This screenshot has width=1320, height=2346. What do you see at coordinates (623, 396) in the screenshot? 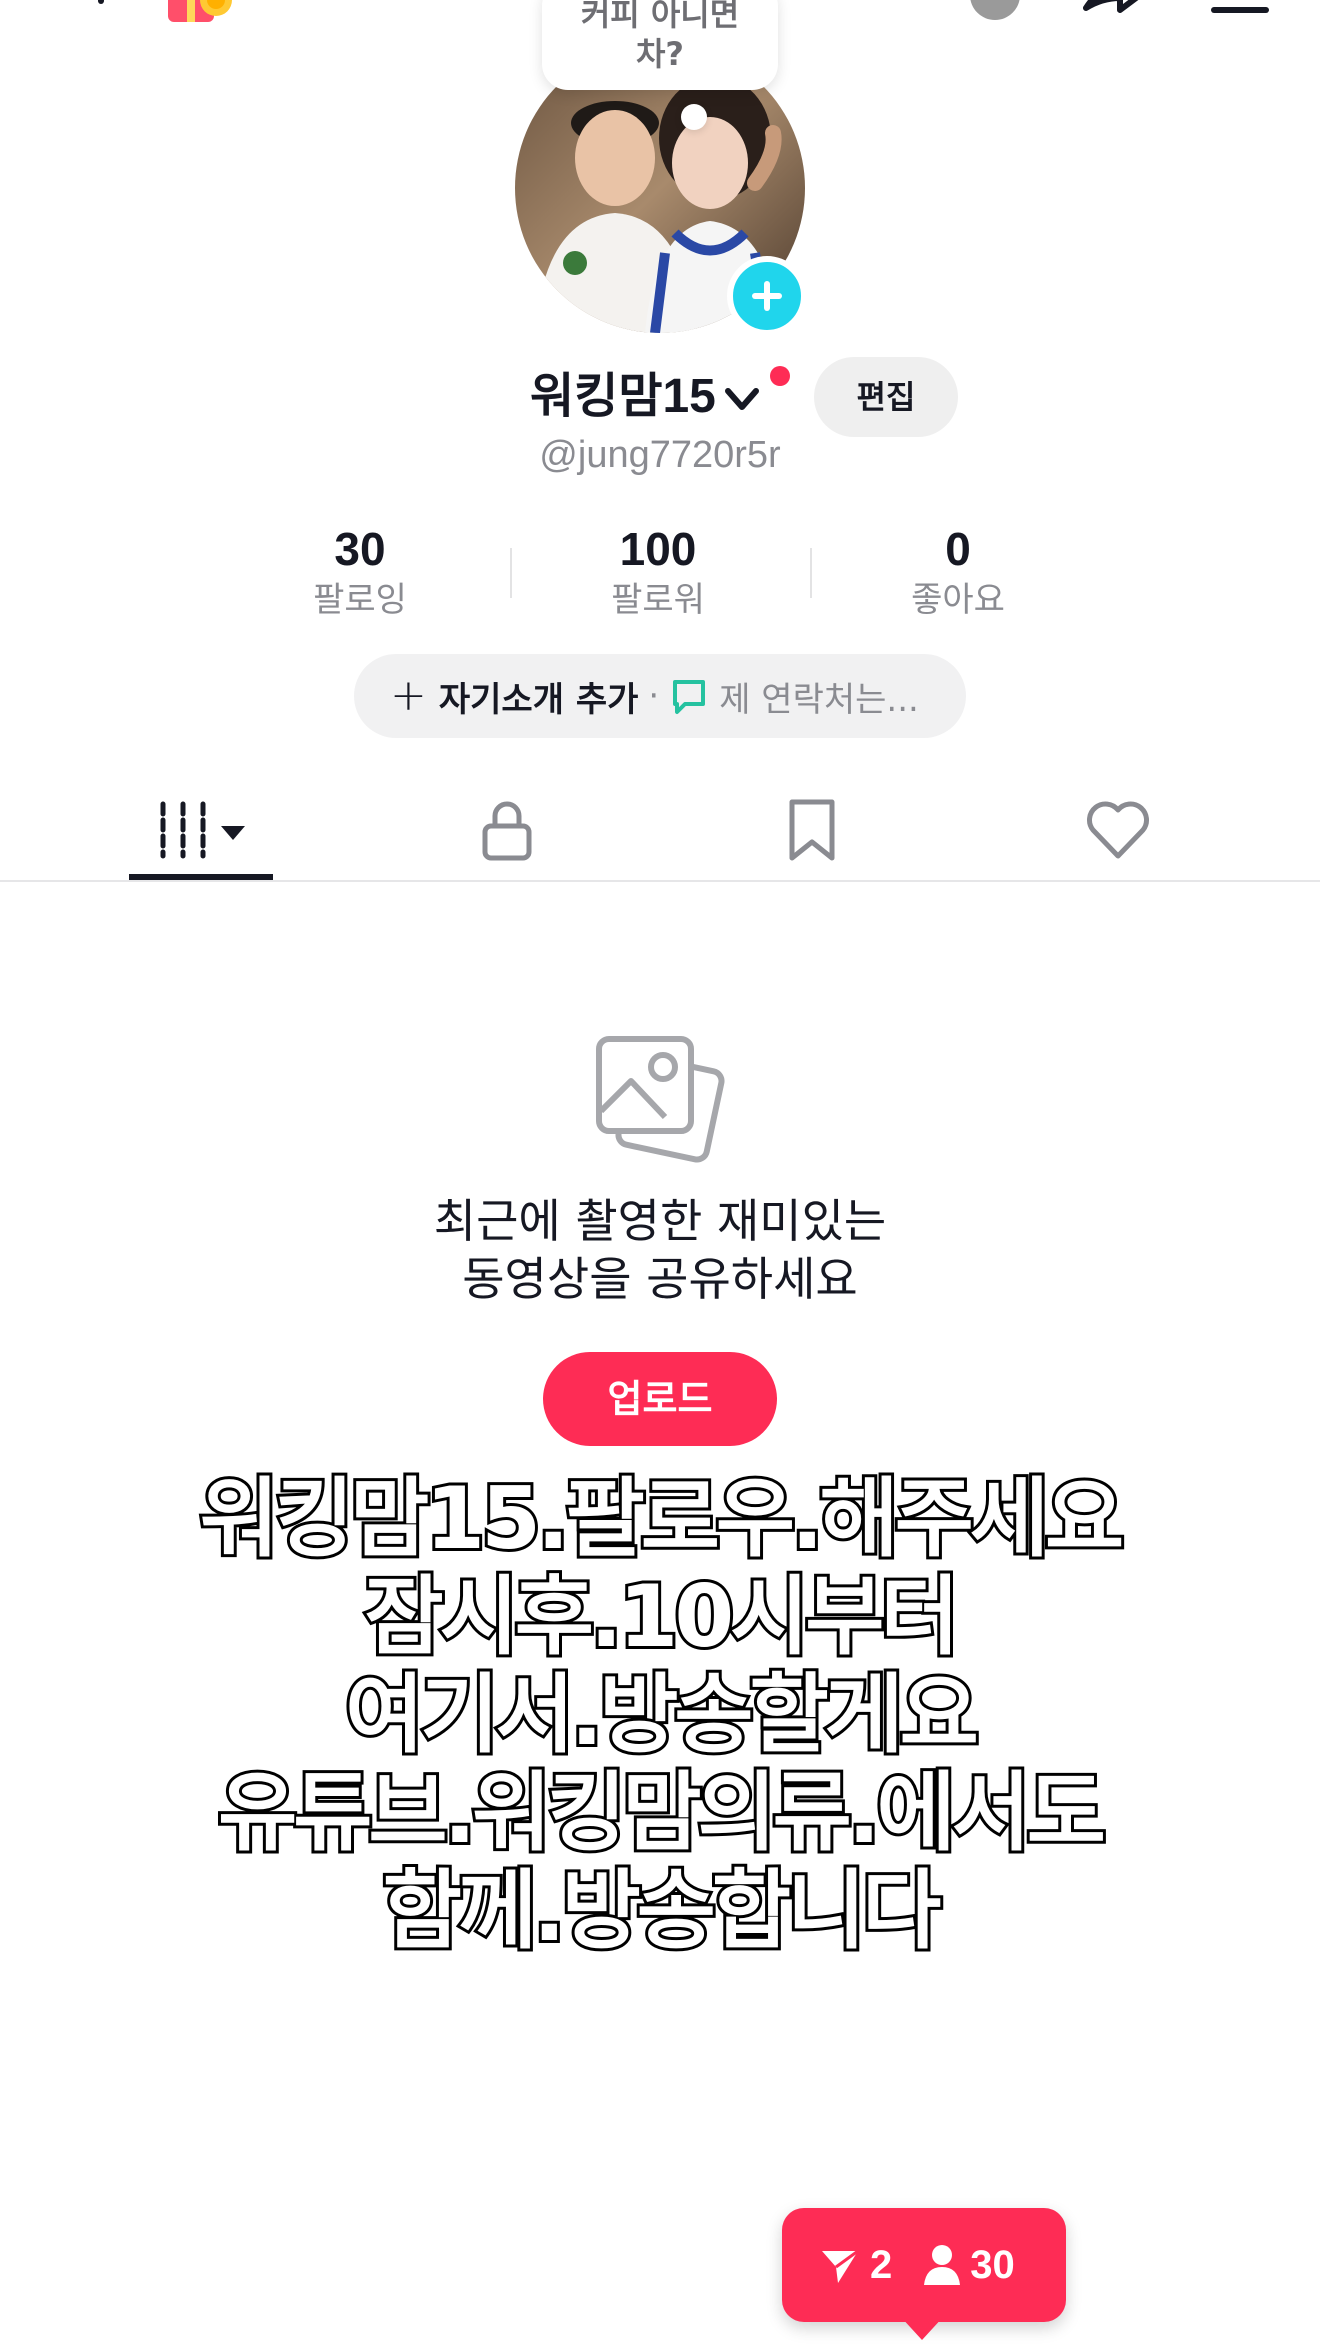
I see `display-name: 워킹맘15` at bounding box center [623, 396].